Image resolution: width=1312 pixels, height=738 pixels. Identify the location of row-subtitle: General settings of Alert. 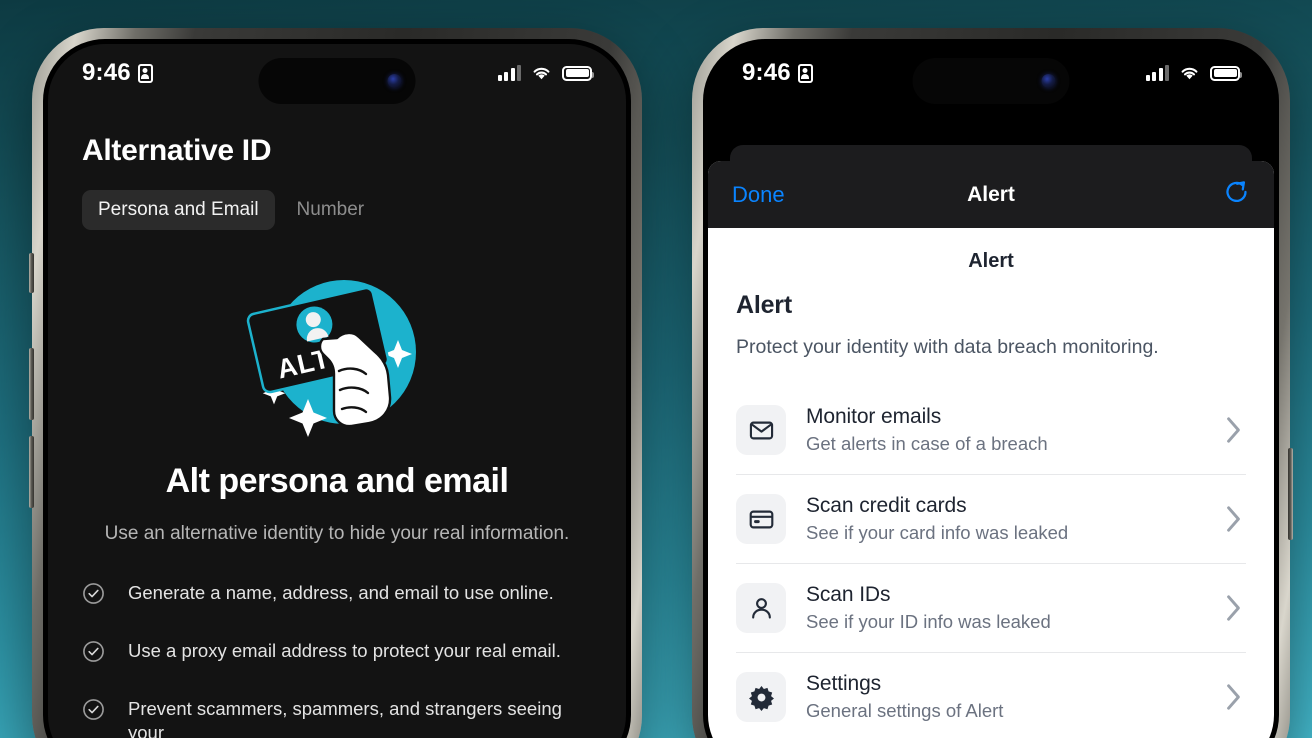
(905, 711).